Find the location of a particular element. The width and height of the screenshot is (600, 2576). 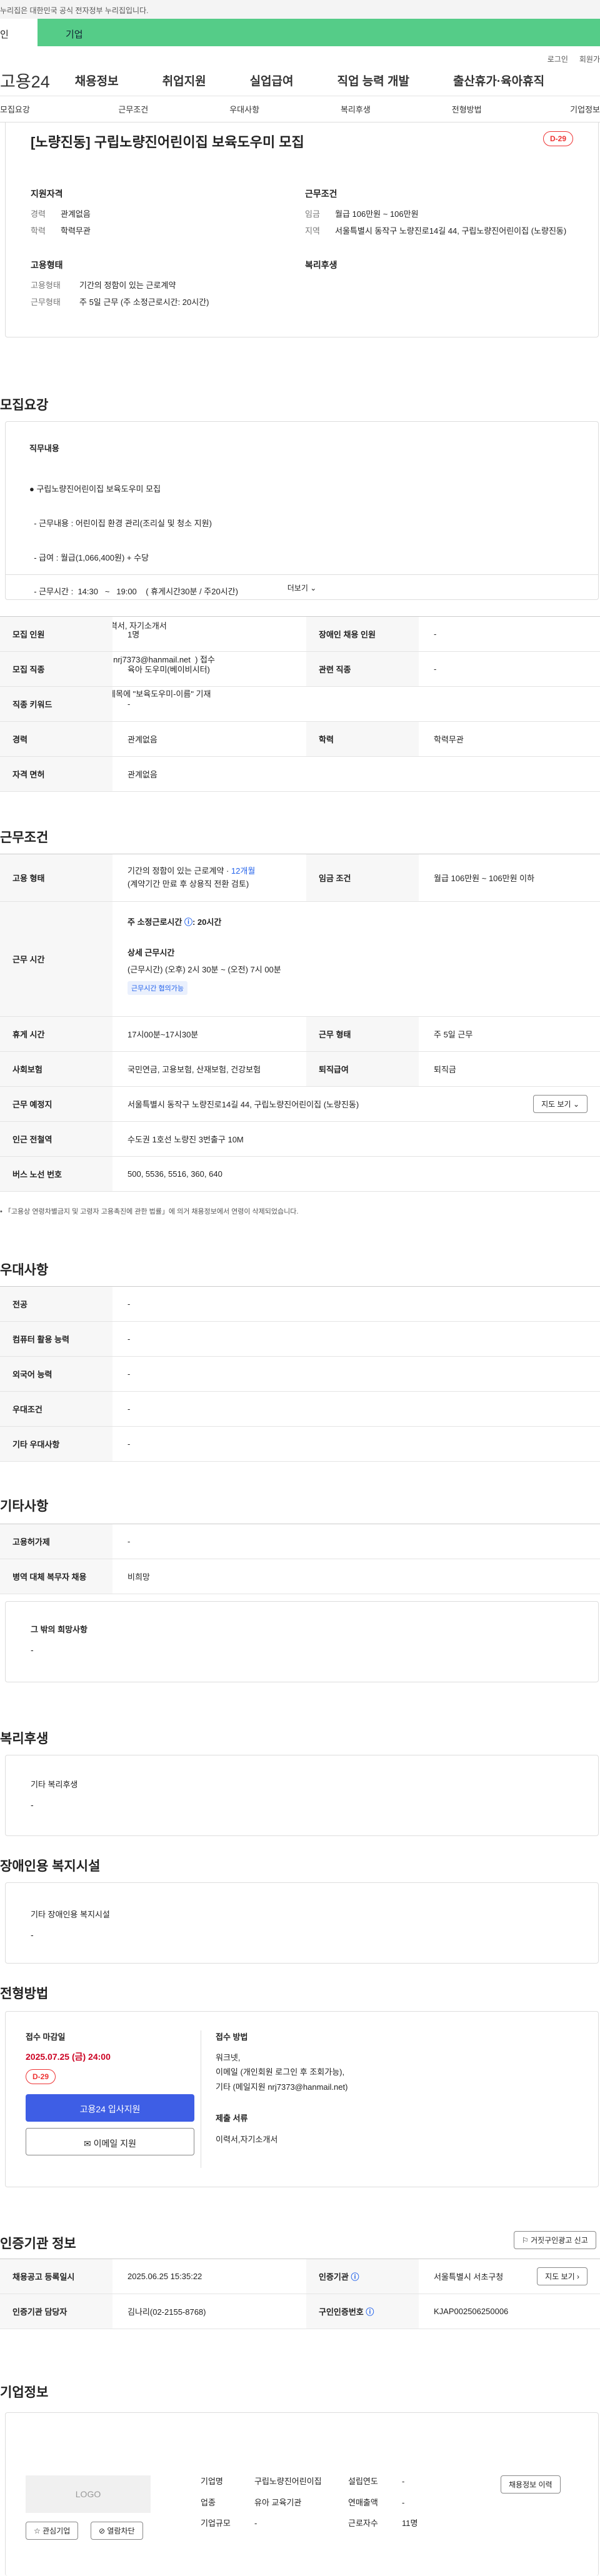

disabled-heading: 기타 장애인용 복지시설 is located at coordinates (70, 1914).